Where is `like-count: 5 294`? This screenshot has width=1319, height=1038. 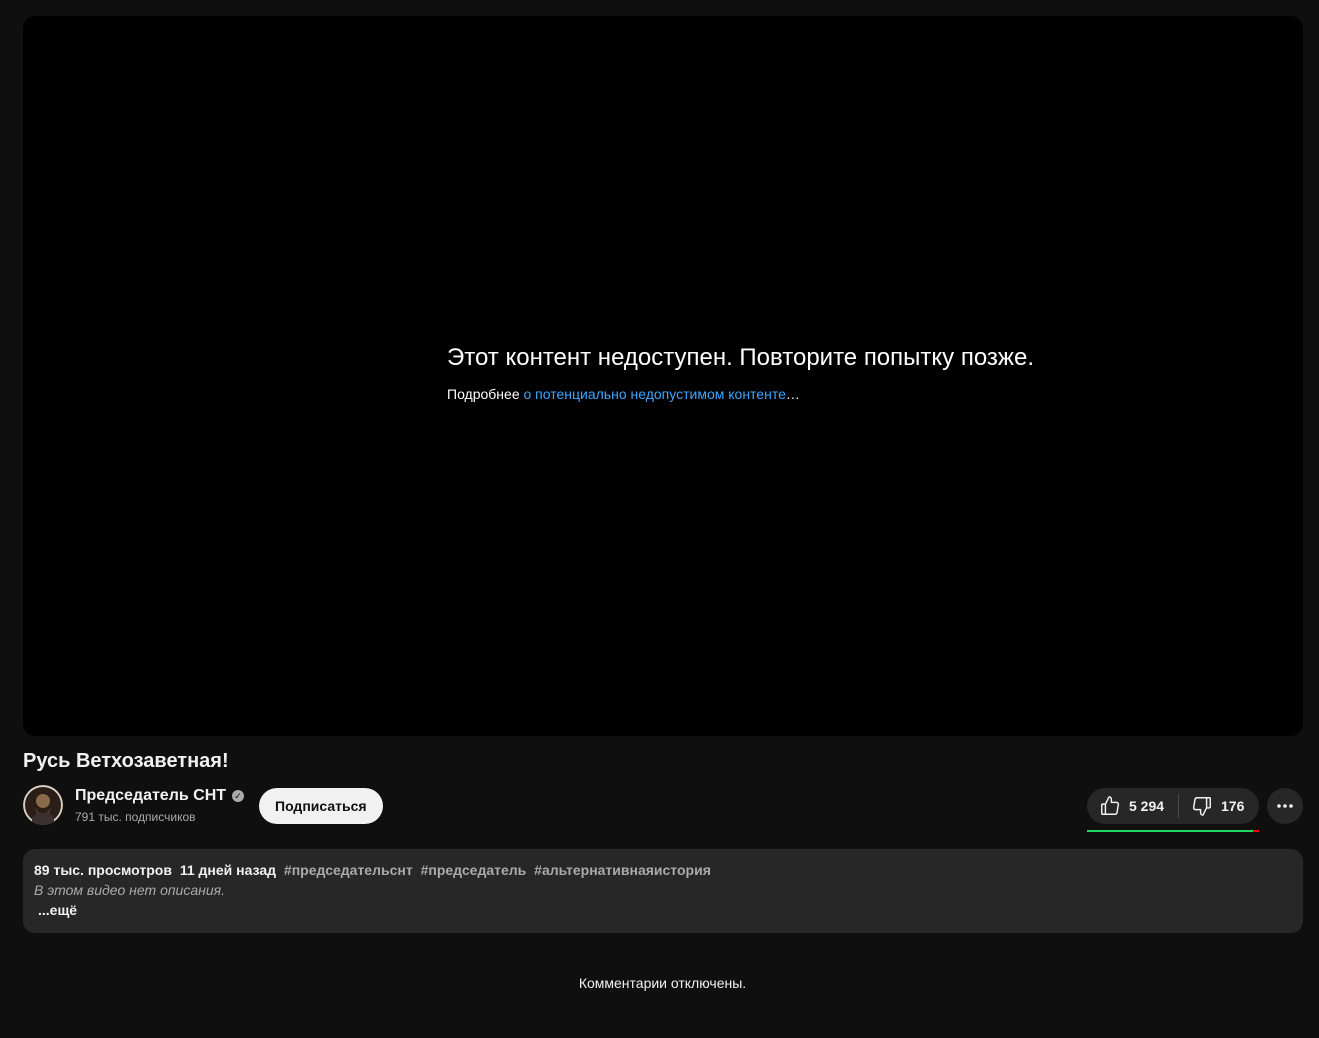 like-count: 5 294 is located at coordinates (1147, 806).